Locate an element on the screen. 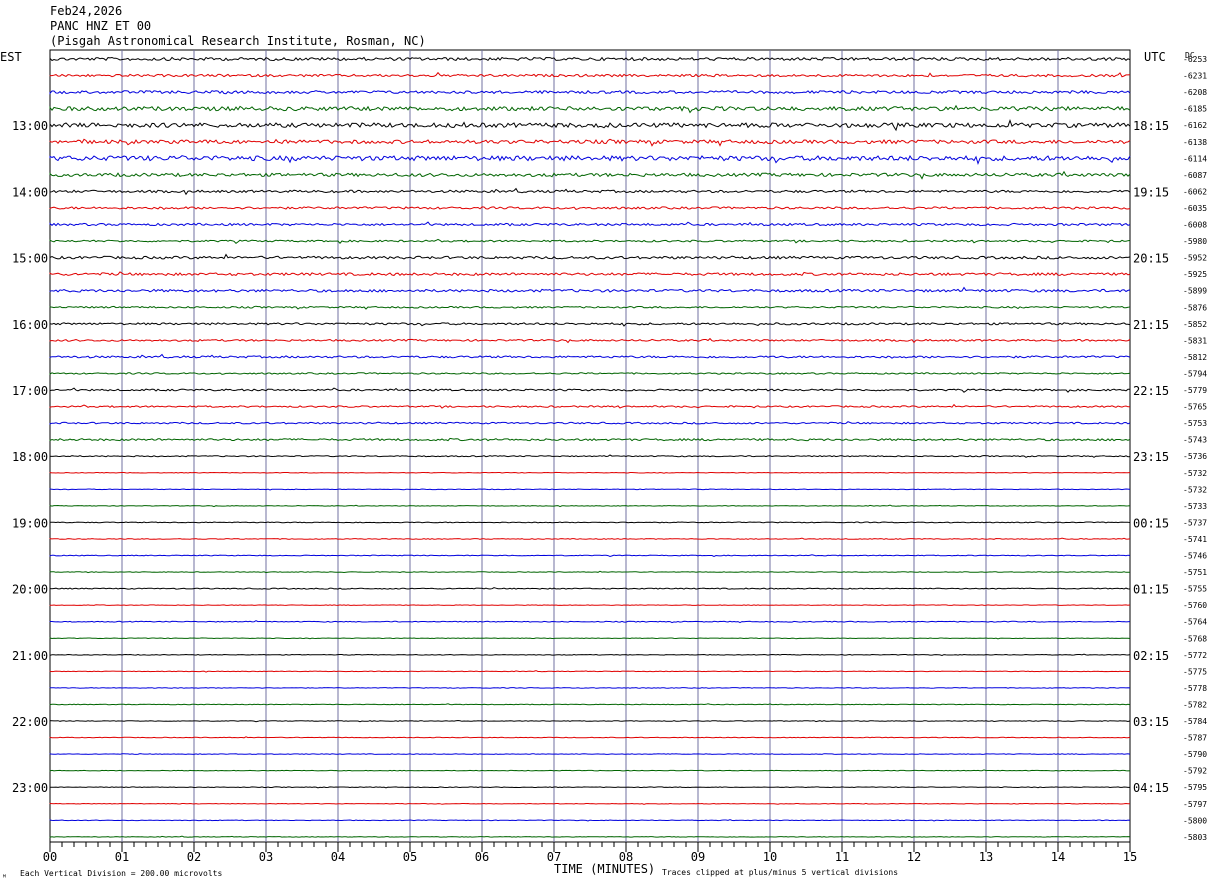 The image size is (1210, 886). dc-offset-label: -5753 is located at coordinates (1195, 423).